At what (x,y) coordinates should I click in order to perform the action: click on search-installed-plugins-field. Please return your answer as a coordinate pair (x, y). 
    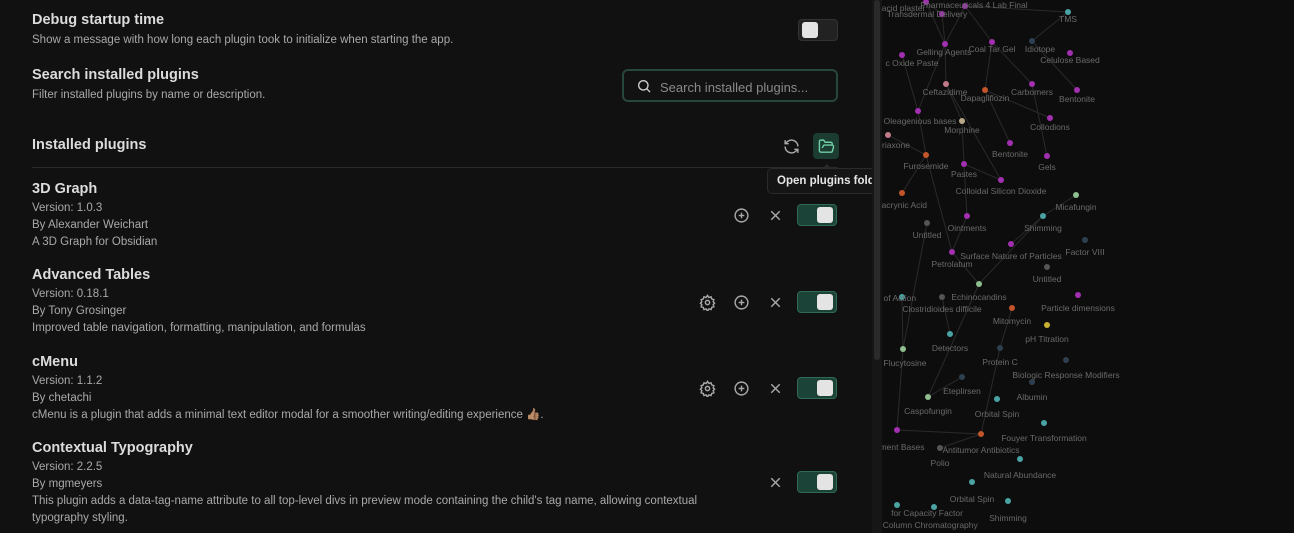
    Looking at the image, I should click on (730, 85).